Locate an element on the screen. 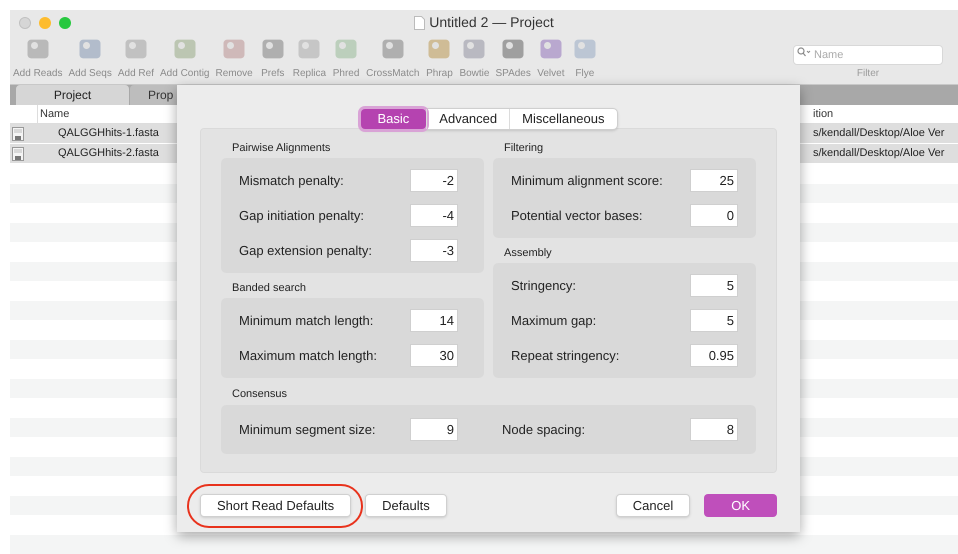 Image resolution: width=958 pixels, height=554 pixels. field-label: Mismatch penalty: is located at coordinates (292, 181).